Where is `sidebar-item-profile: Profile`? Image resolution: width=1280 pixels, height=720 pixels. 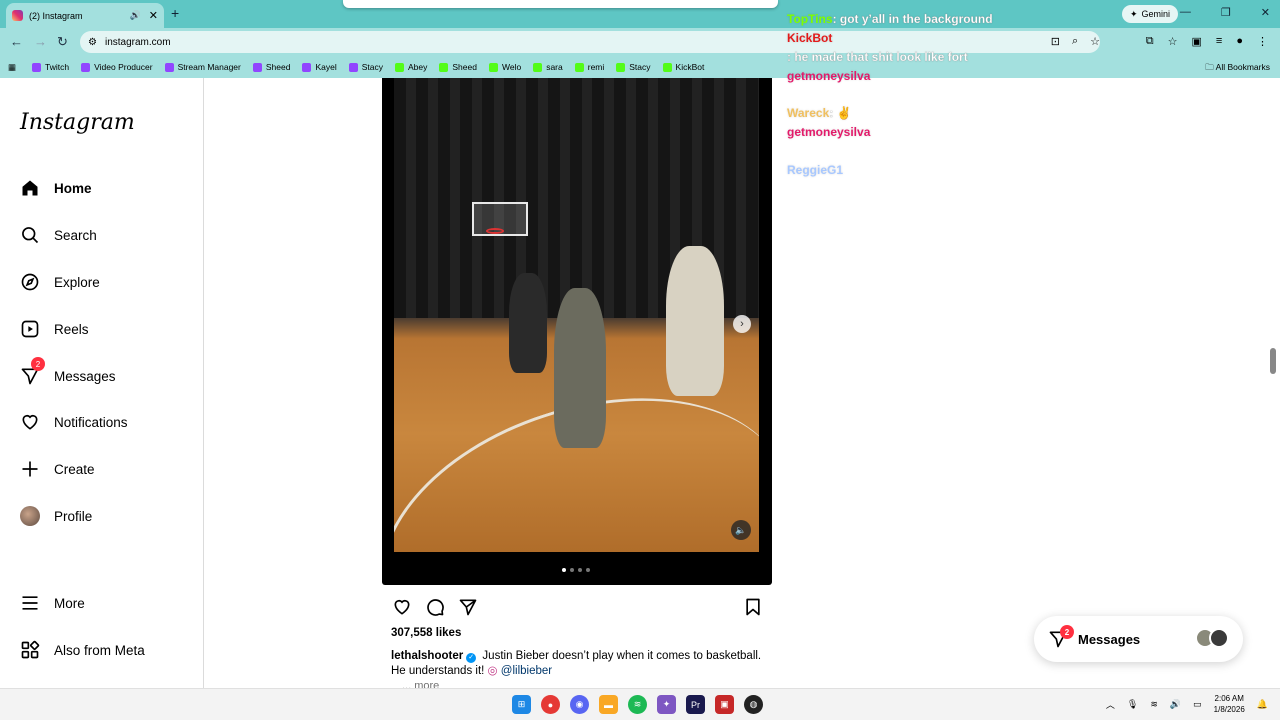
sidebar-item-profile: Profile is located at coordinates (56, 516).